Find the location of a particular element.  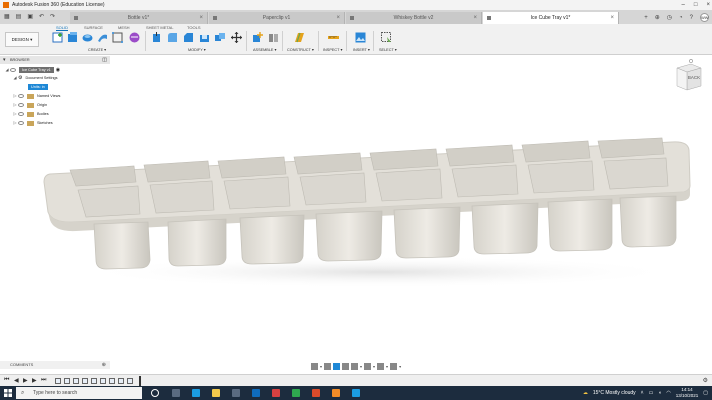

play-icon: ▶ is located at coordinates (25, 380).